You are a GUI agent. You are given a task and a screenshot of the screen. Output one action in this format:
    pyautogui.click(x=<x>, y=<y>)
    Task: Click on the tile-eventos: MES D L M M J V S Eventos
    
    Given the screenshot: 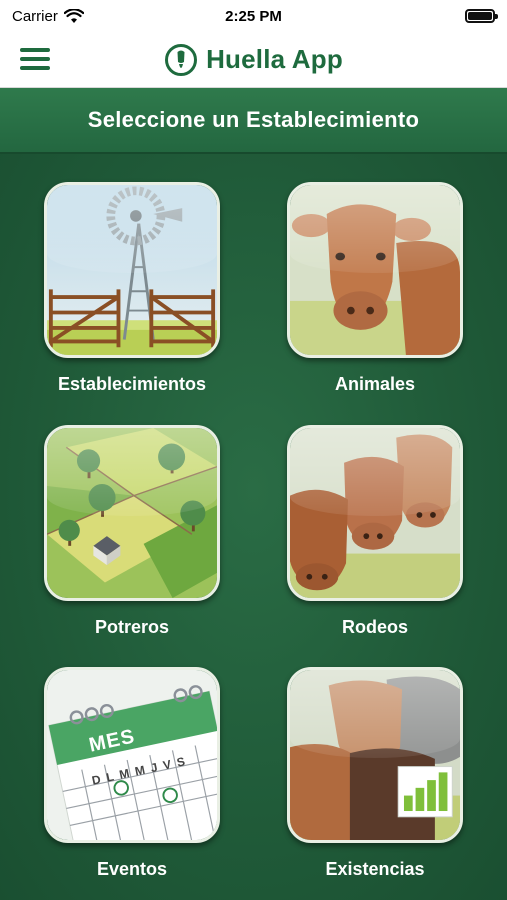 What is the action you would take?
    pyautogui.click(x=132, y=773)
    